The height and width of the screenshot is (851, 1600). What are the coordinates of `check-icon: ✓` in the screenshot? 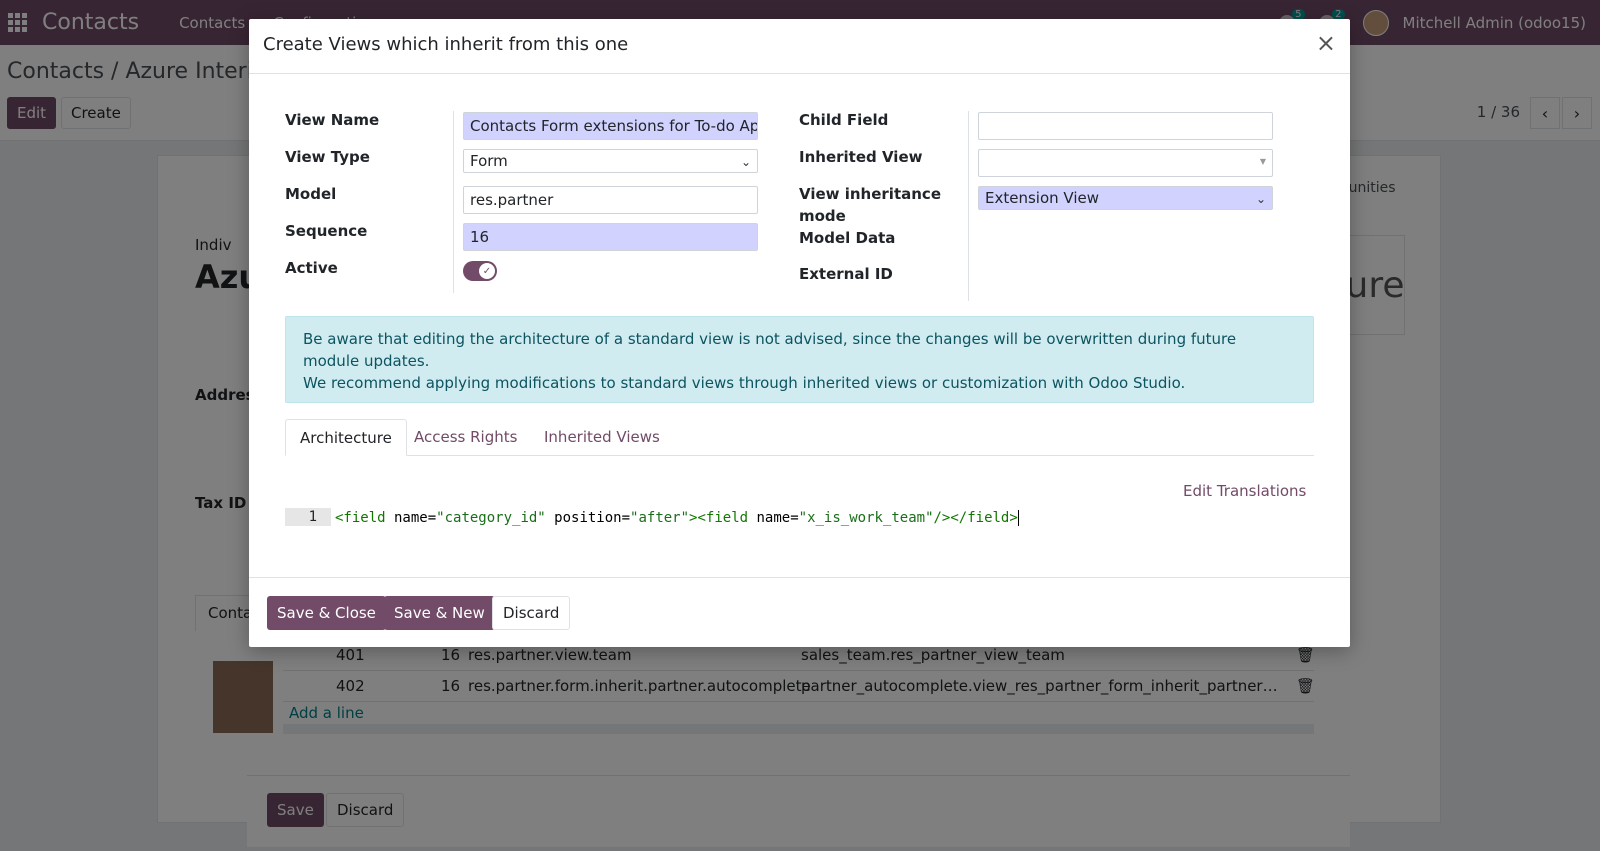 It's located at (487, 271).